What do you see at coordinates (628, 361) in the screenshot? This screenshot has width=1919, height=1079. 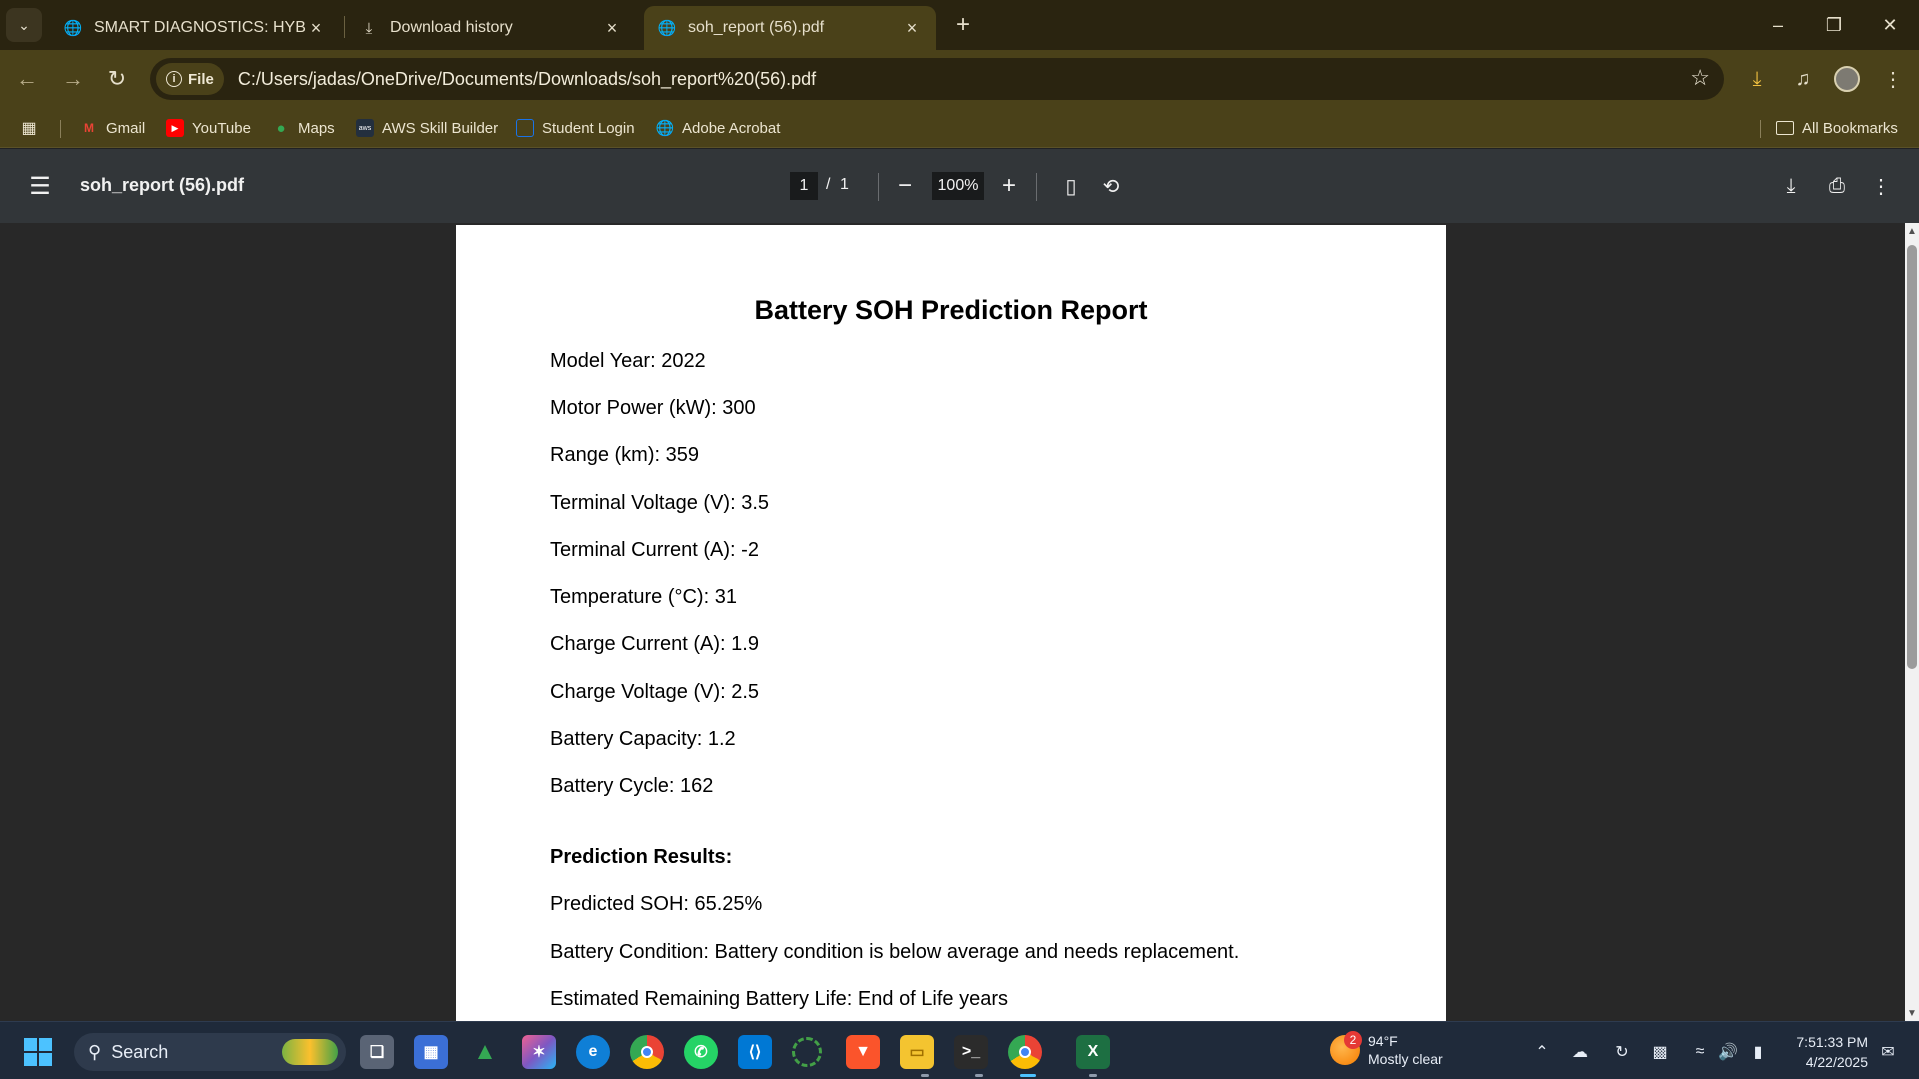 I see `field-model-year: Model Year: 2022` at bounding box center [628, 361].